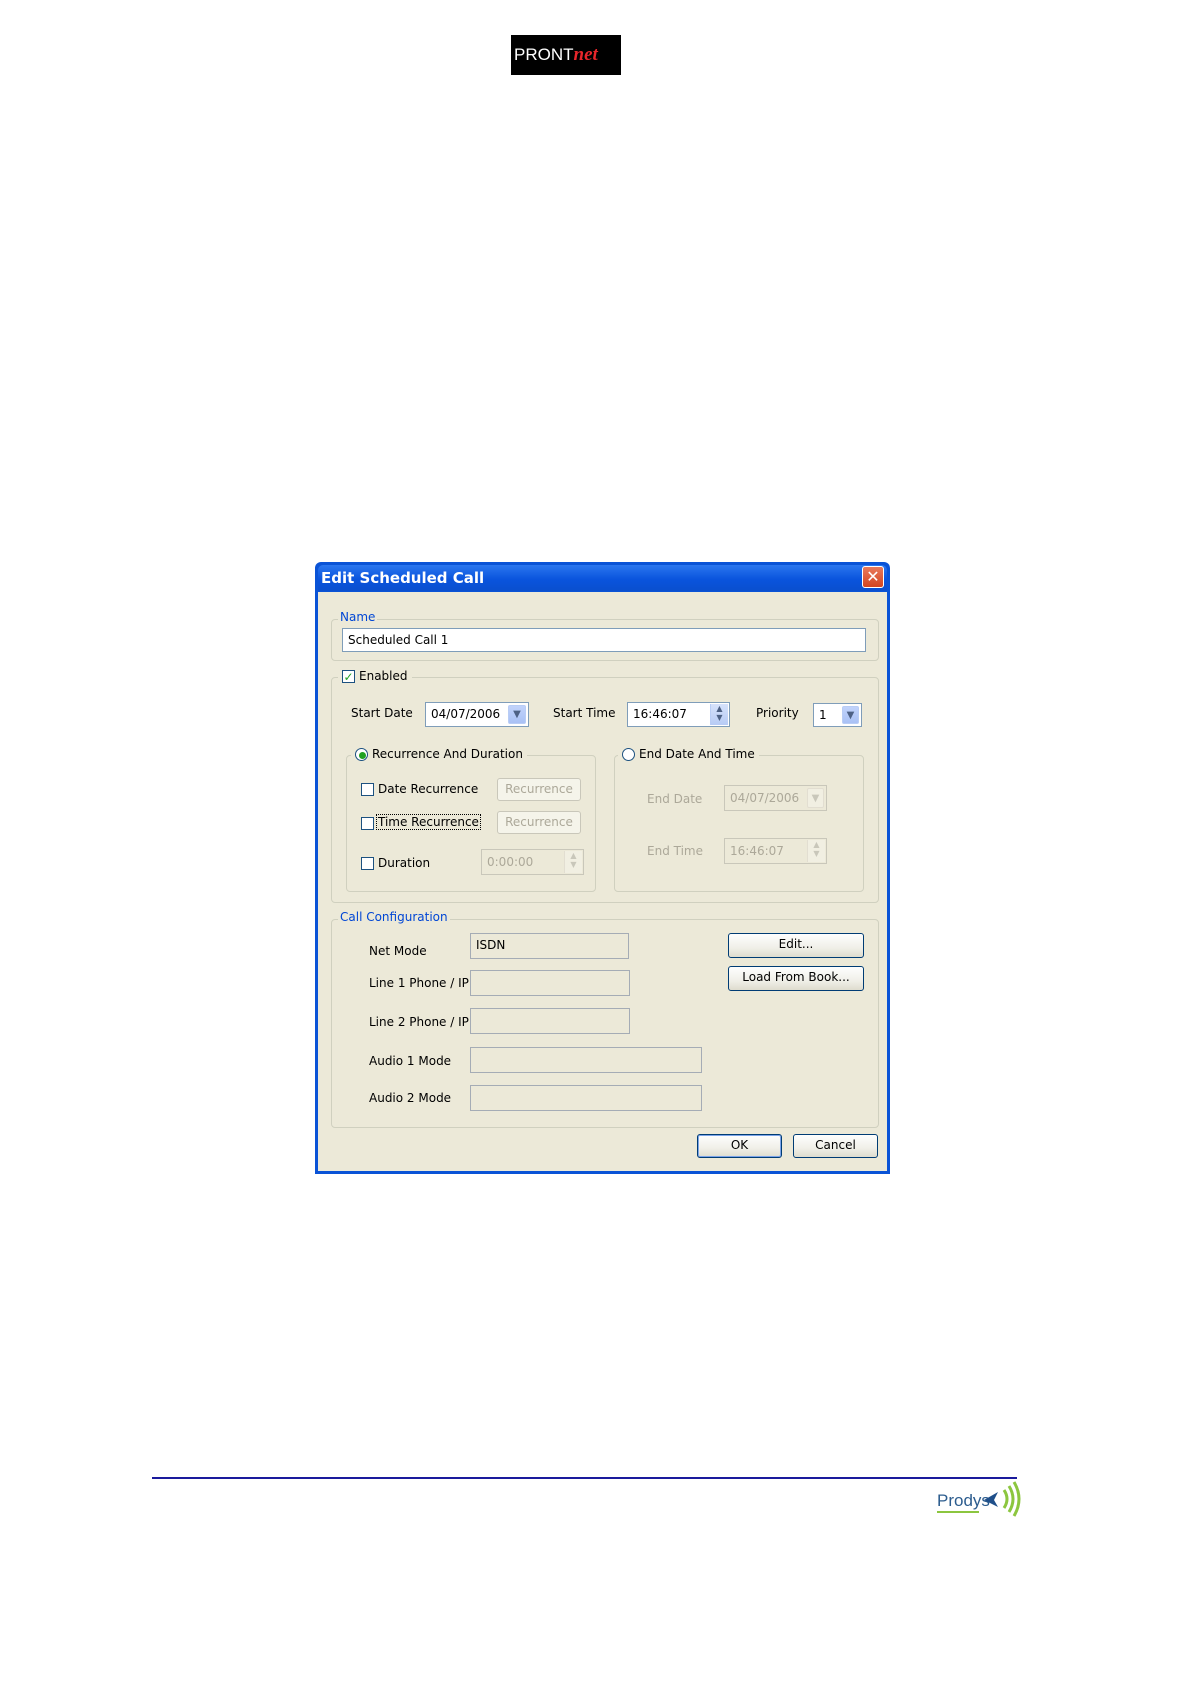  Describe the element at coordinates (816, 851) in the screenshot. I see `end-time-spin-icon: ▲ ▼` at that location.